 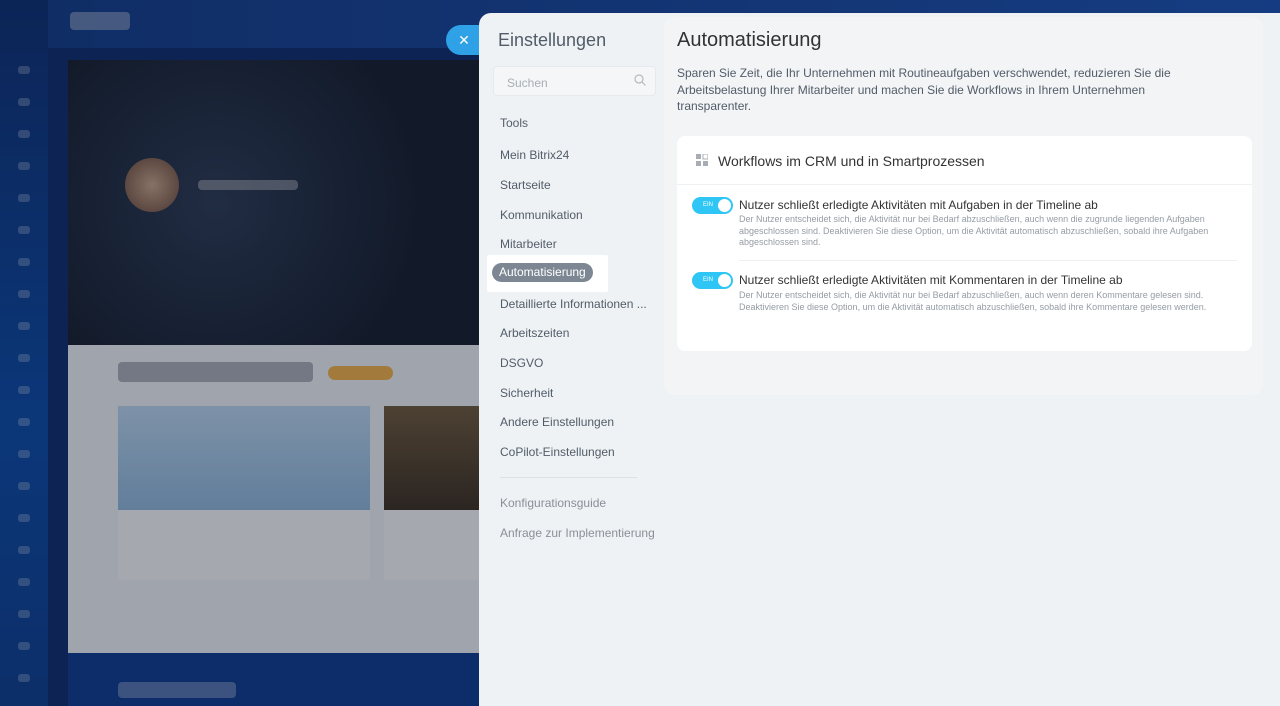 I want to click on close-slider-button: ✕, so click(x=463, y=40).